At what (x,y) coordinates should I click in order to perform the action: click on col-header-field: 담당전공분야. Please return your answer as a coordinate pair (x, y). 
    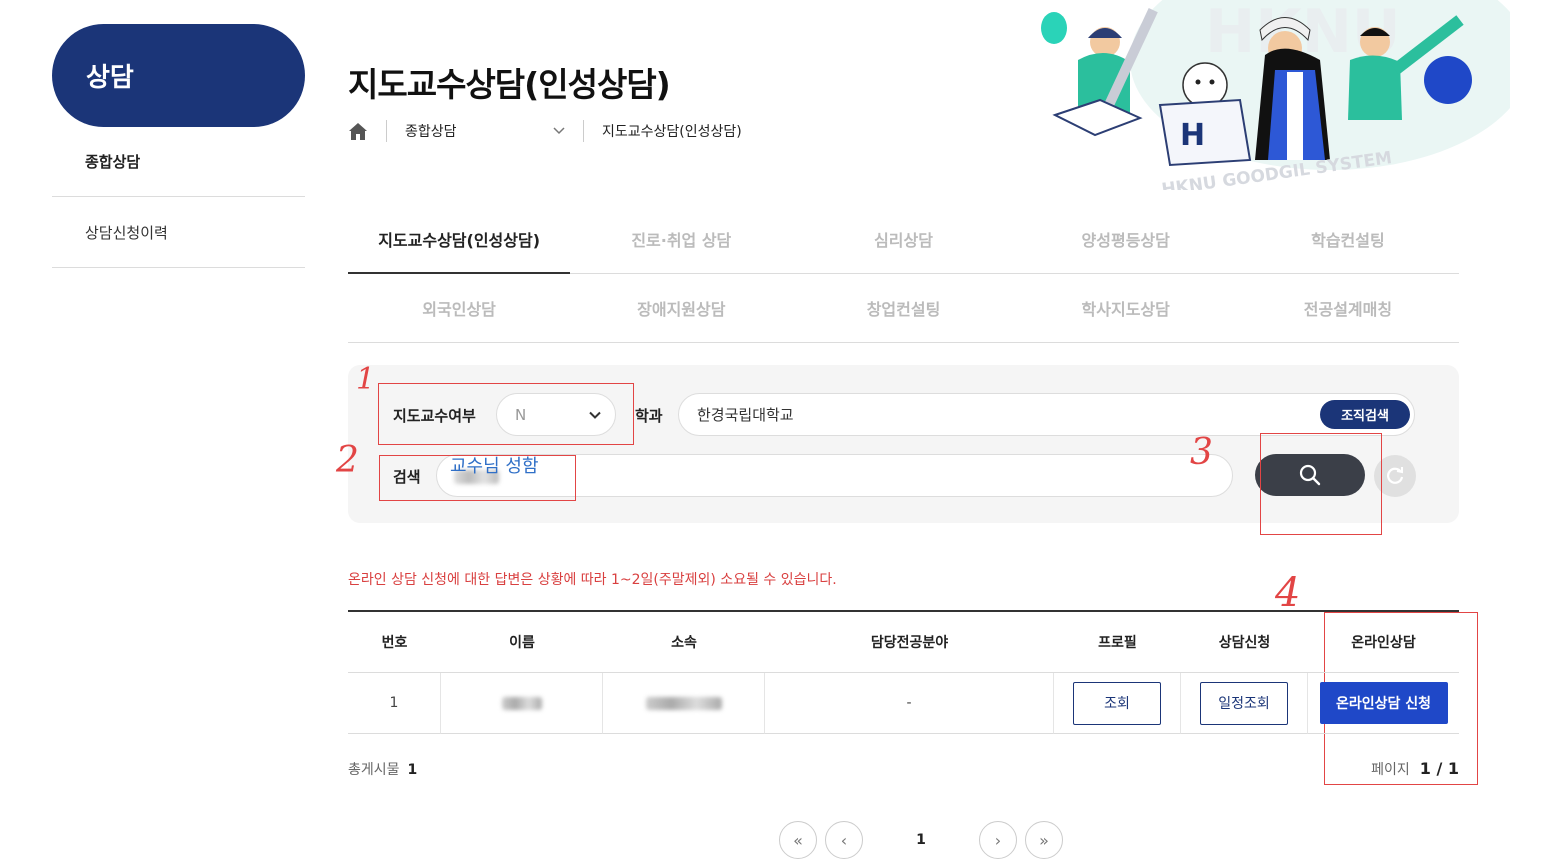
    Looking at the image, I should click on (909, 642).